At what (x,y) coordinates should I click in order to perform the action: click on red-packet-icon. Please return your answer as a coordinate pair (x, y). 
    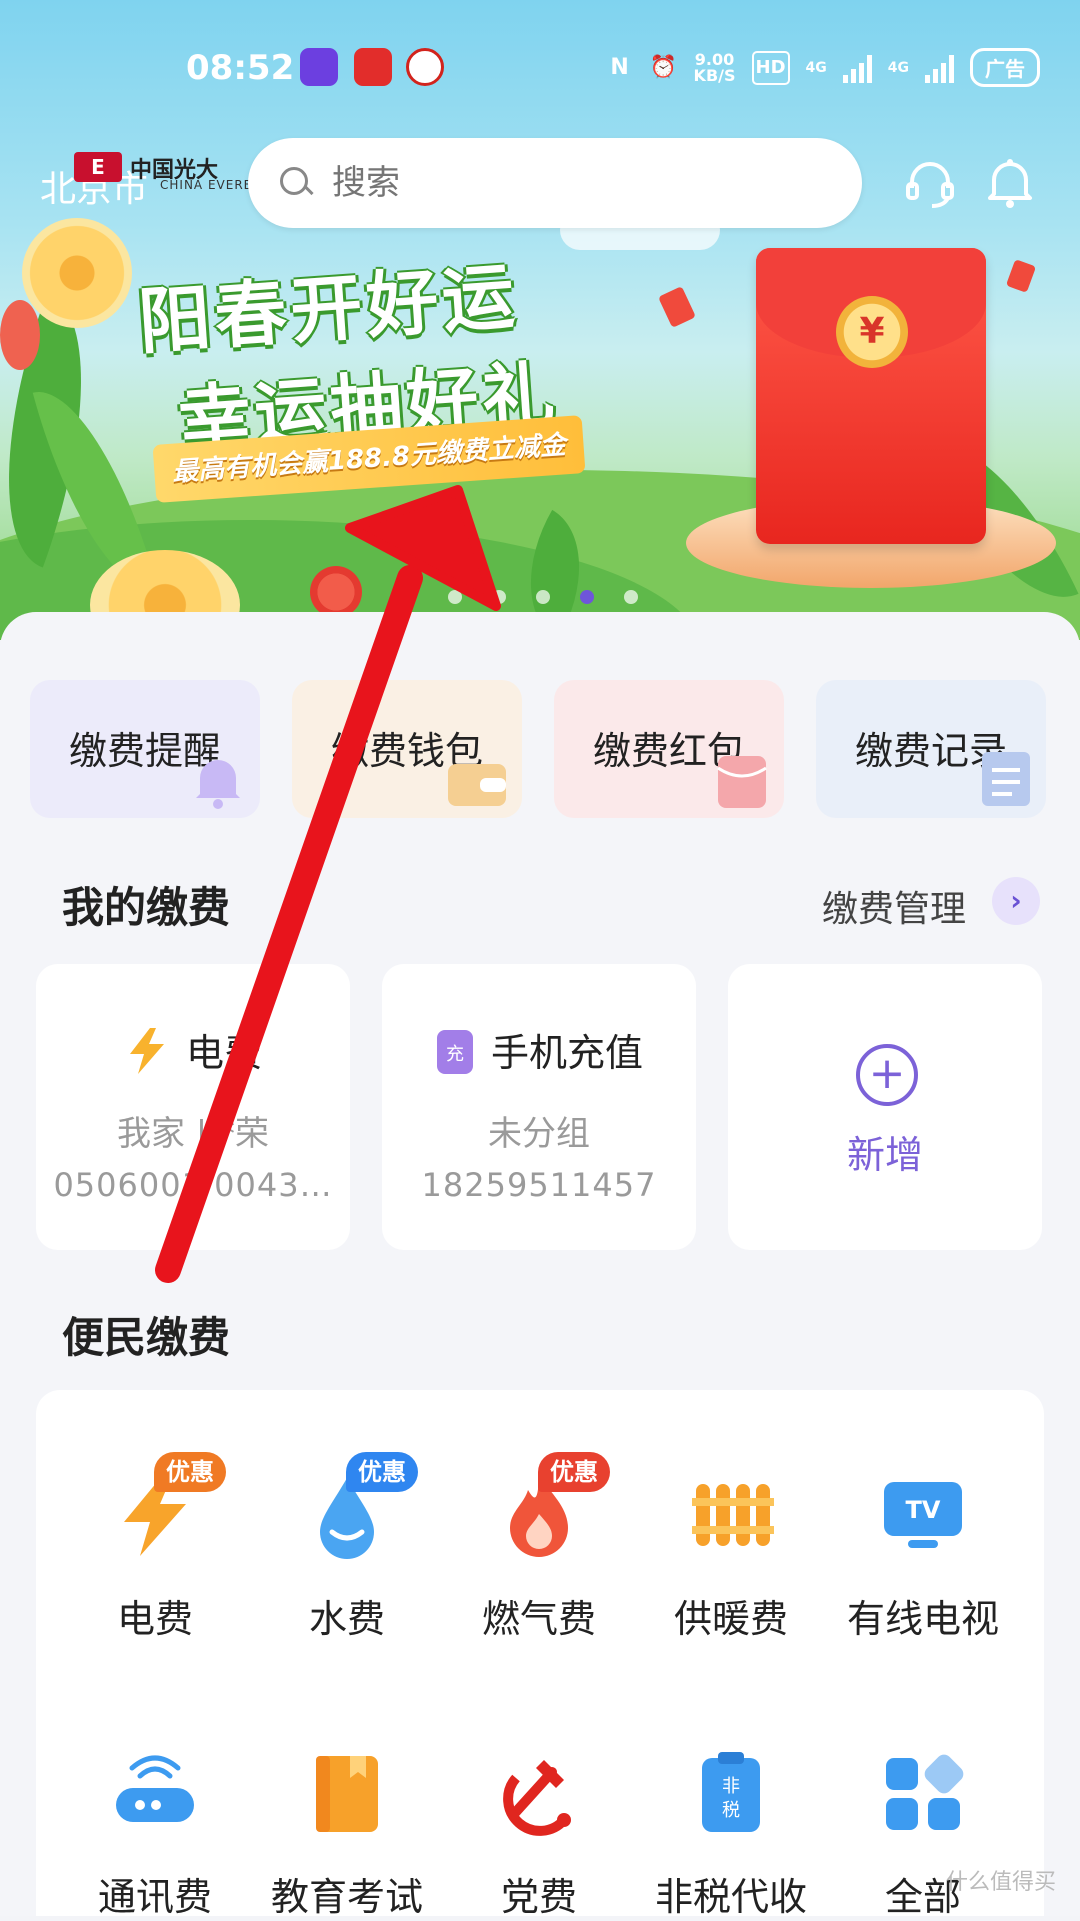
    Looking at the image, I should click on (742, 782).